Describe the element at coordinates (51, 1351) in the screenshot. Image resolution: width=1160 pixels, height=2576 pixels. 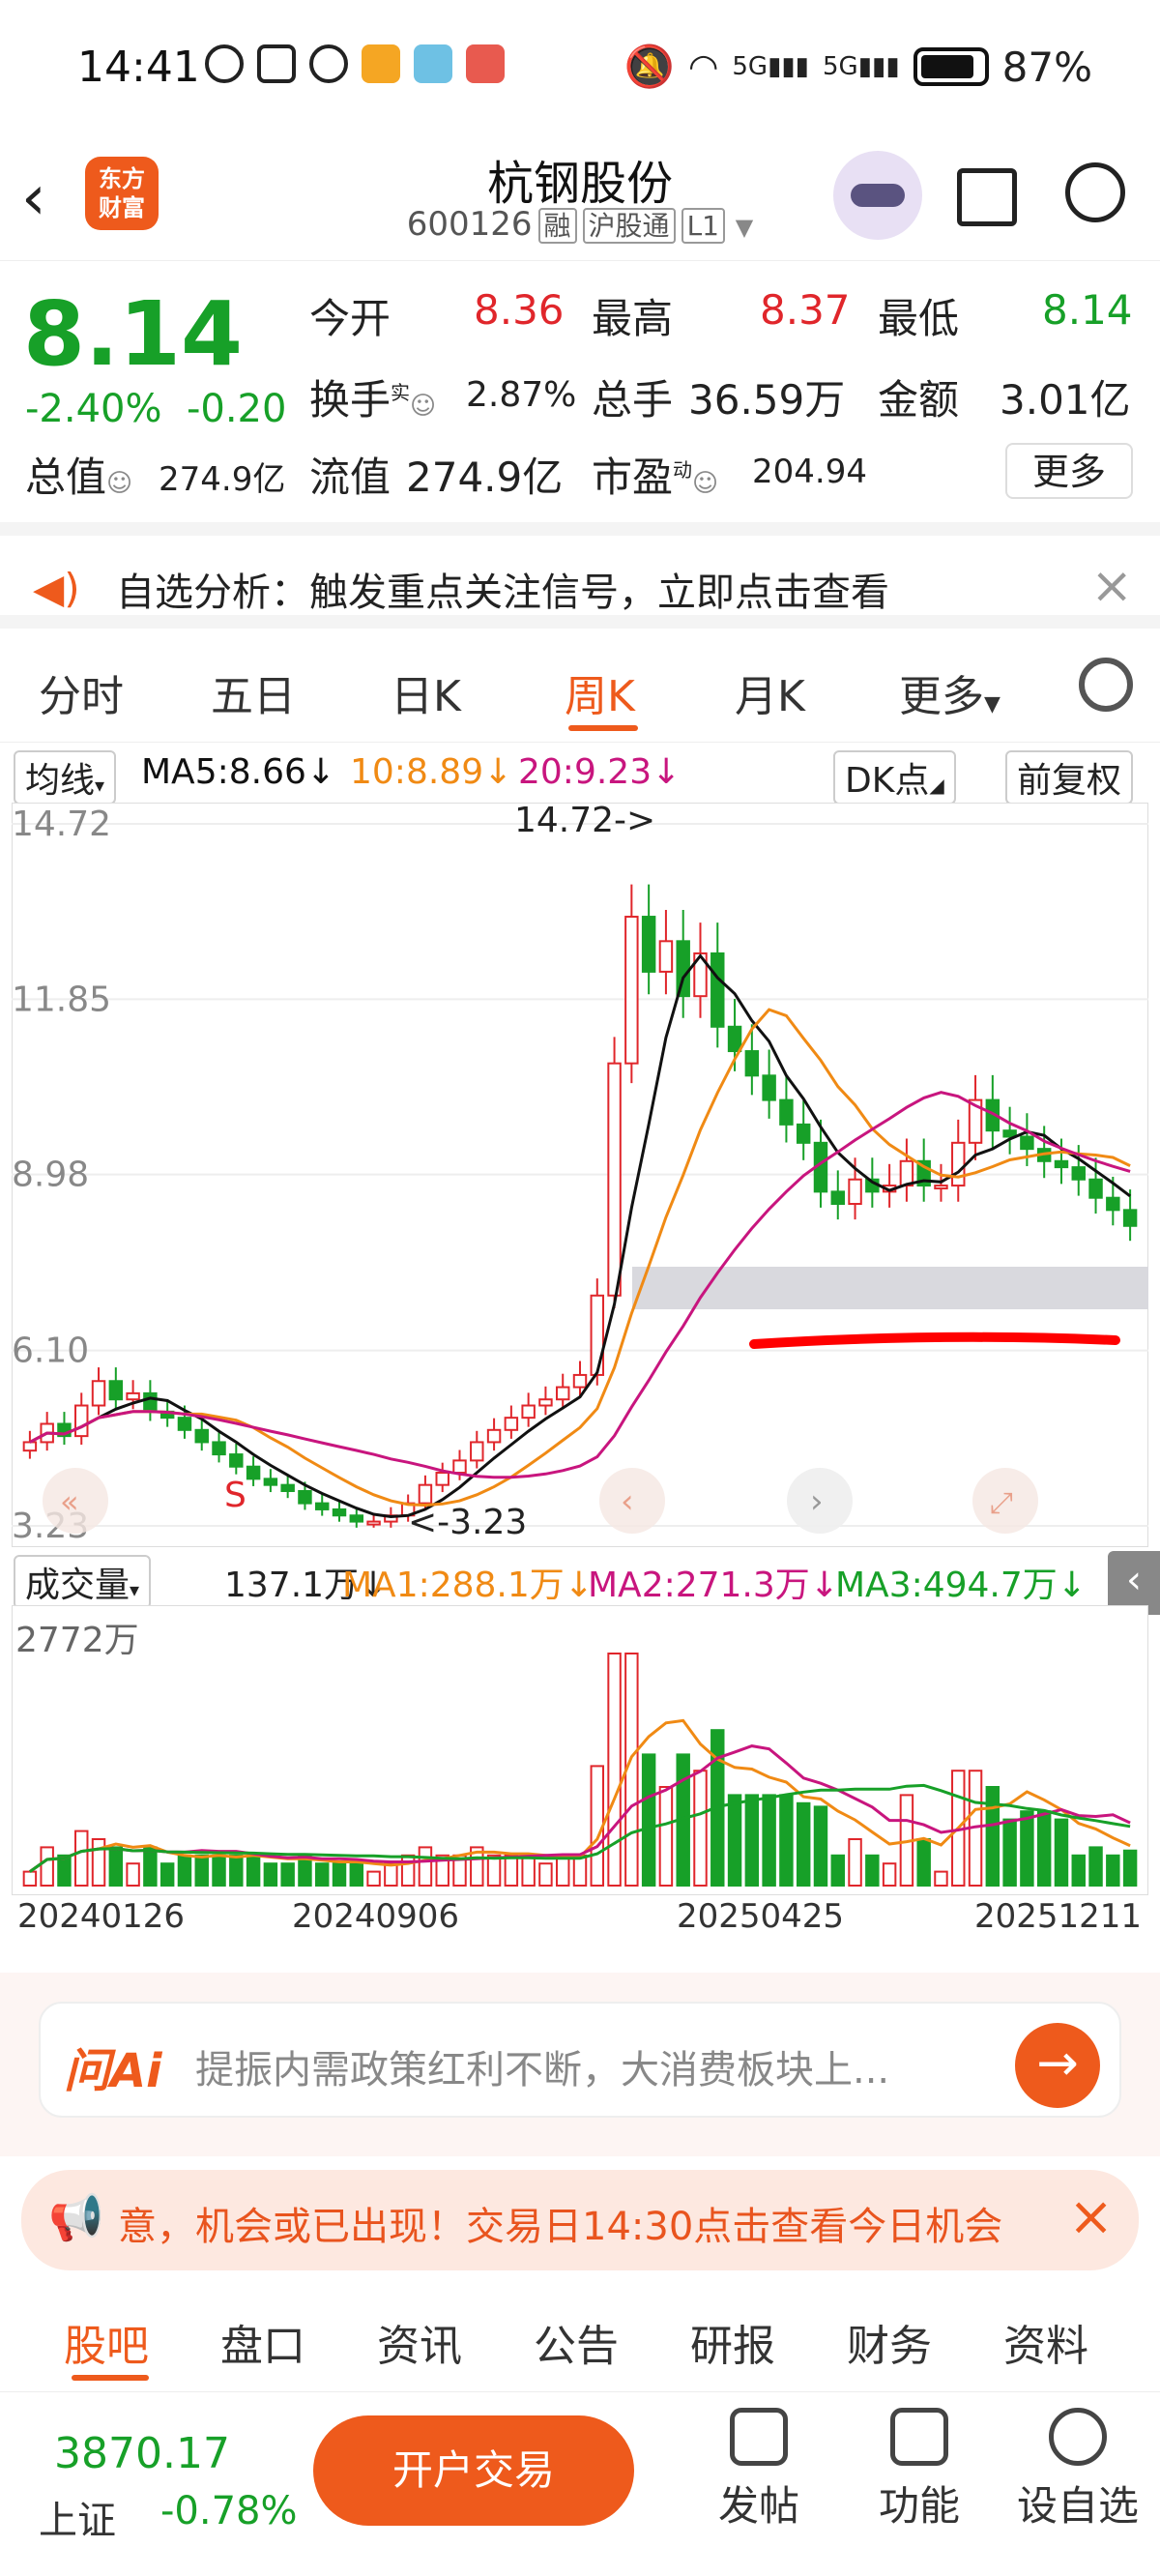
I see `price-tick-label: 6.10` at that location.